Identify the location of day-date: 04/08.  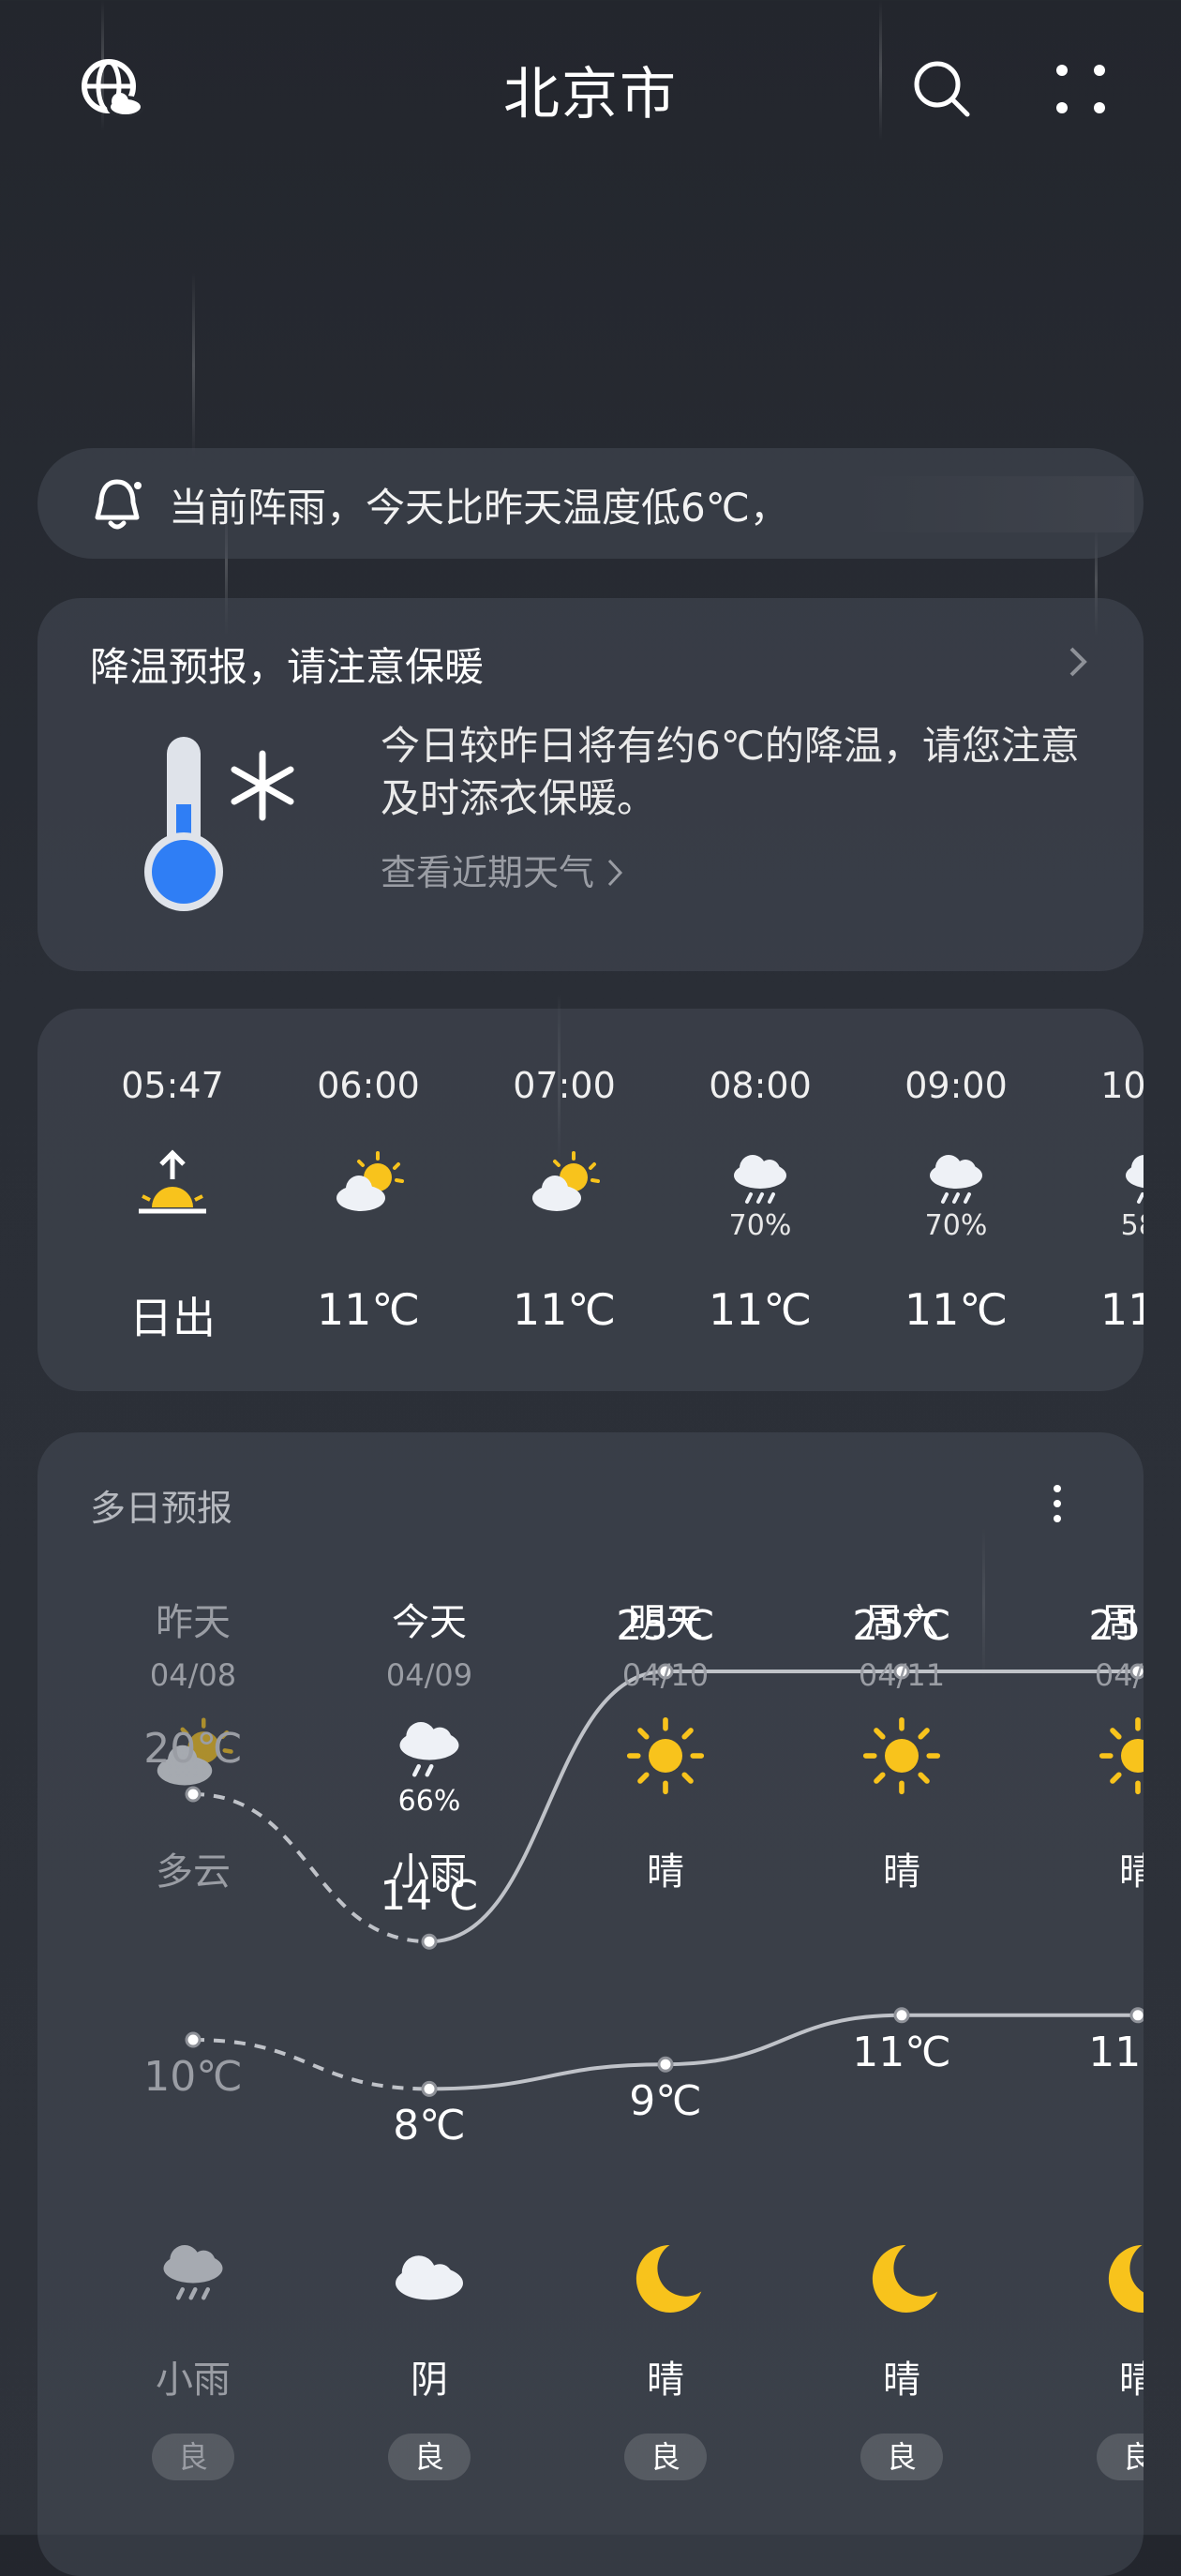
(193, 1675).